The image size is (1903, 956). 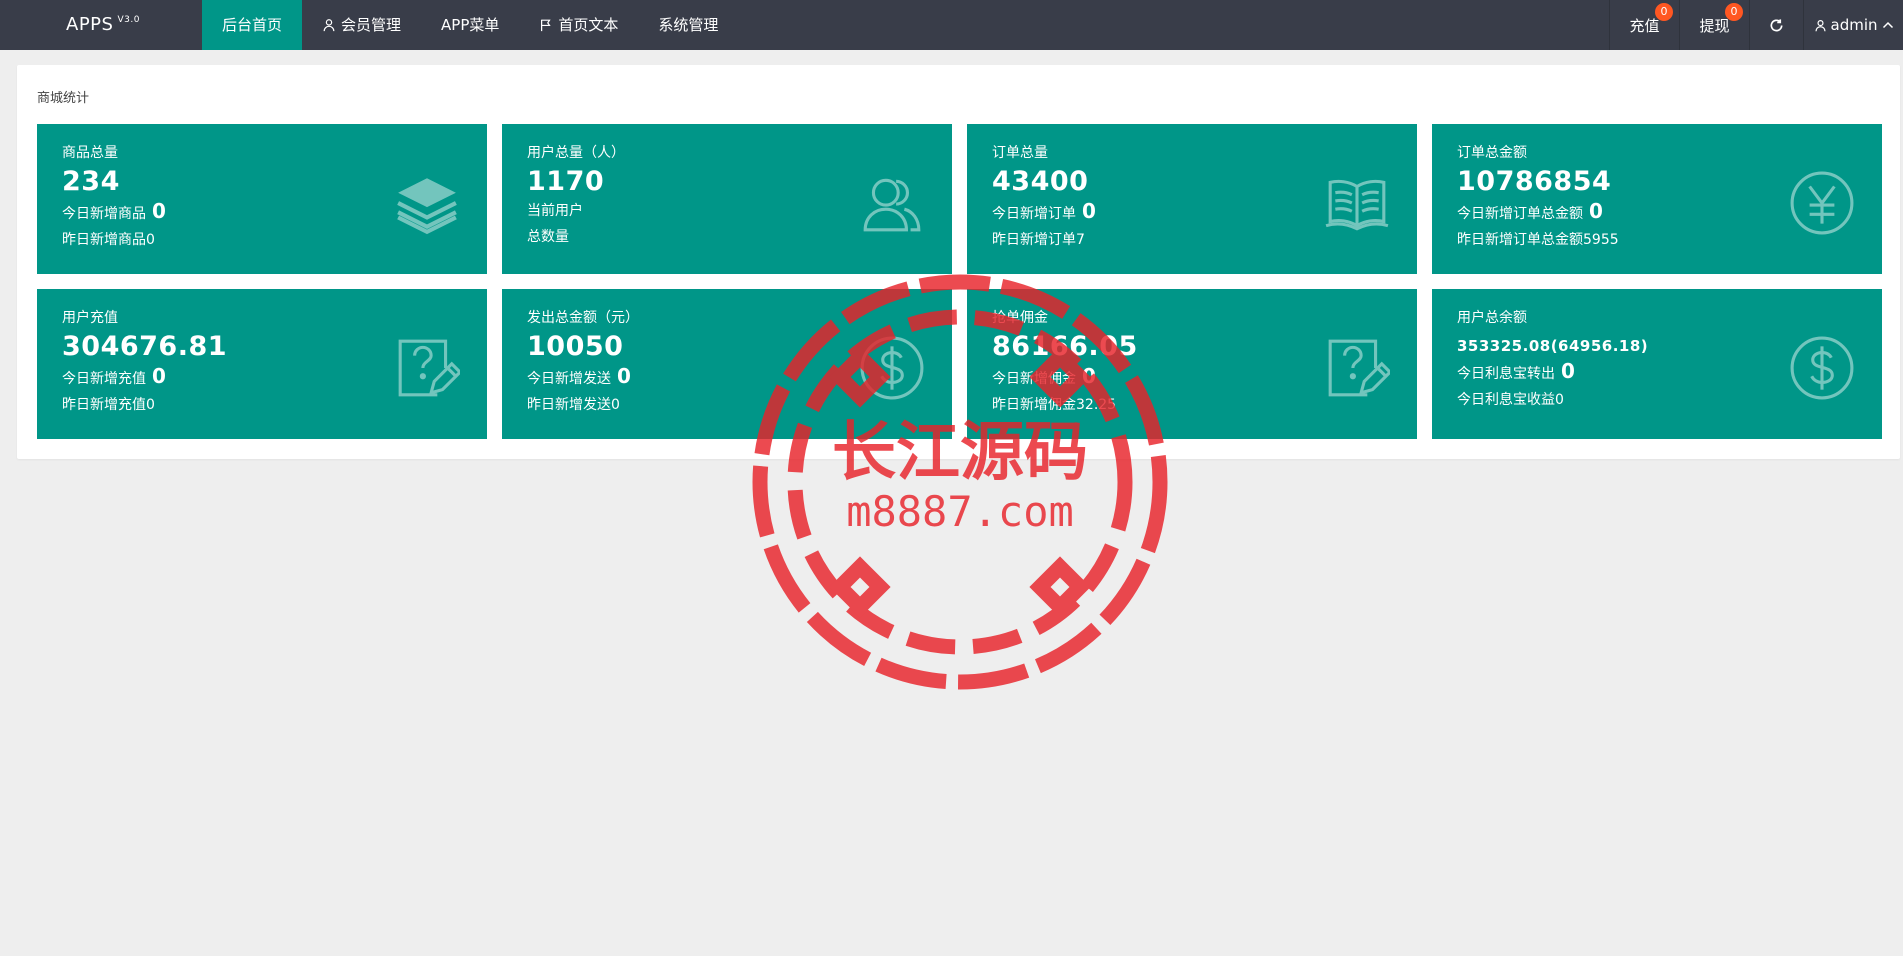 I want to click on card-title: 商品总量, so click(x=90, y=153).